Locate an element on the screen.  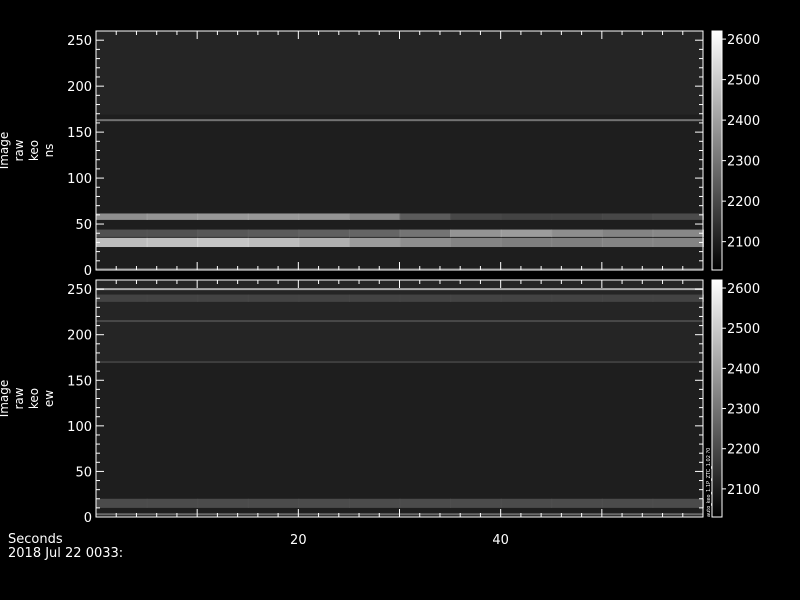
date-label: 2018 Jul 22 0033: is located at coordinates (65, 553).